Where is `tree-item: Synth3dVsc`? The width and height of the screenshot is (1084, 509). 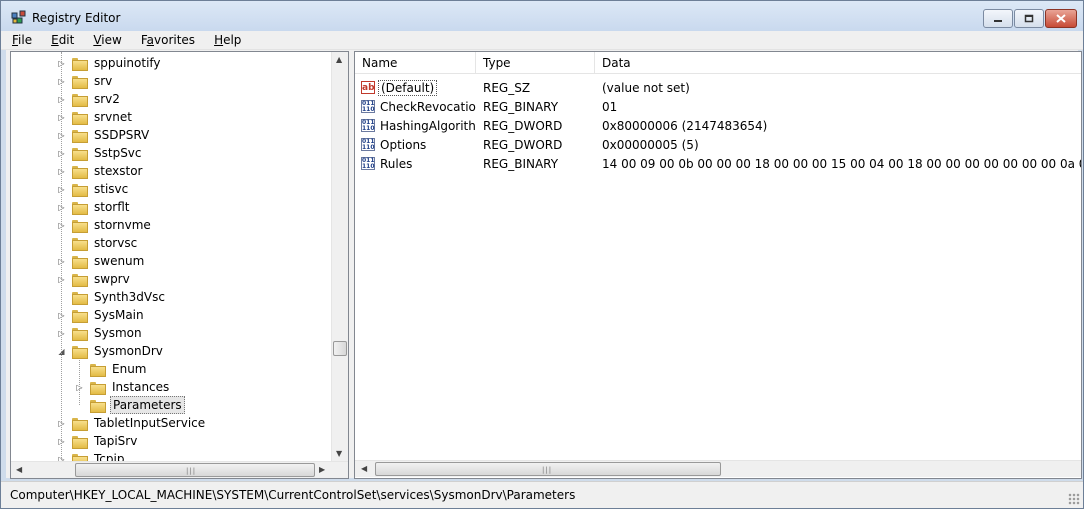 tree-item: Synth3dVsc is located at coordinates (112, 297).